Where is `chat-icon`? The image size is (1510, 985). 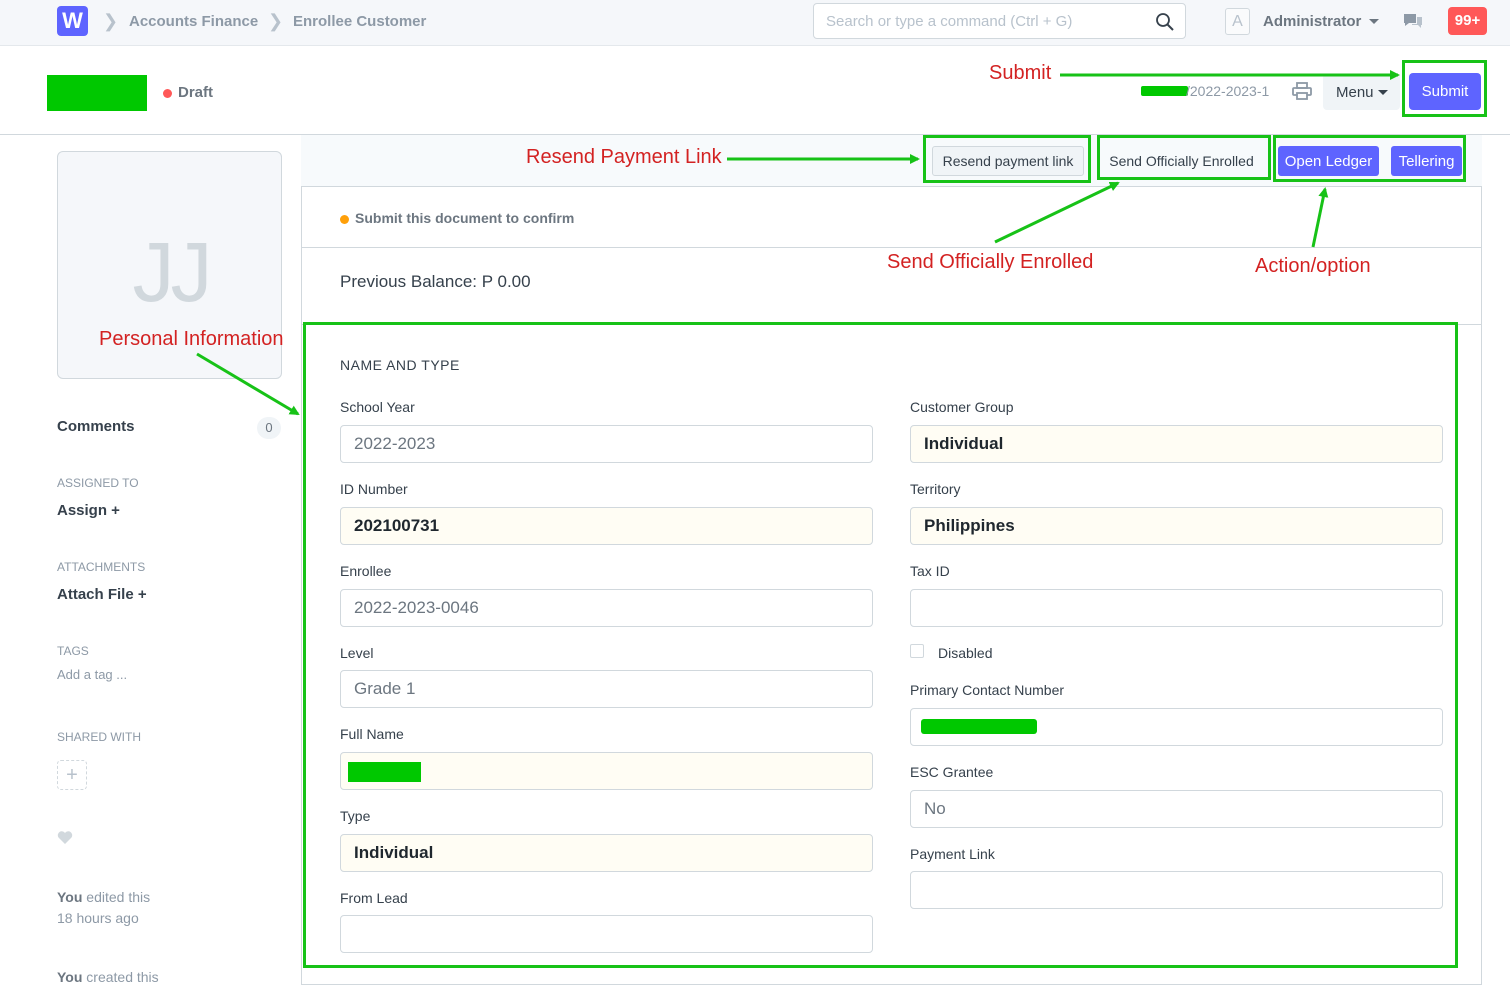
chat-icon is located at coordinates (1413, 21).